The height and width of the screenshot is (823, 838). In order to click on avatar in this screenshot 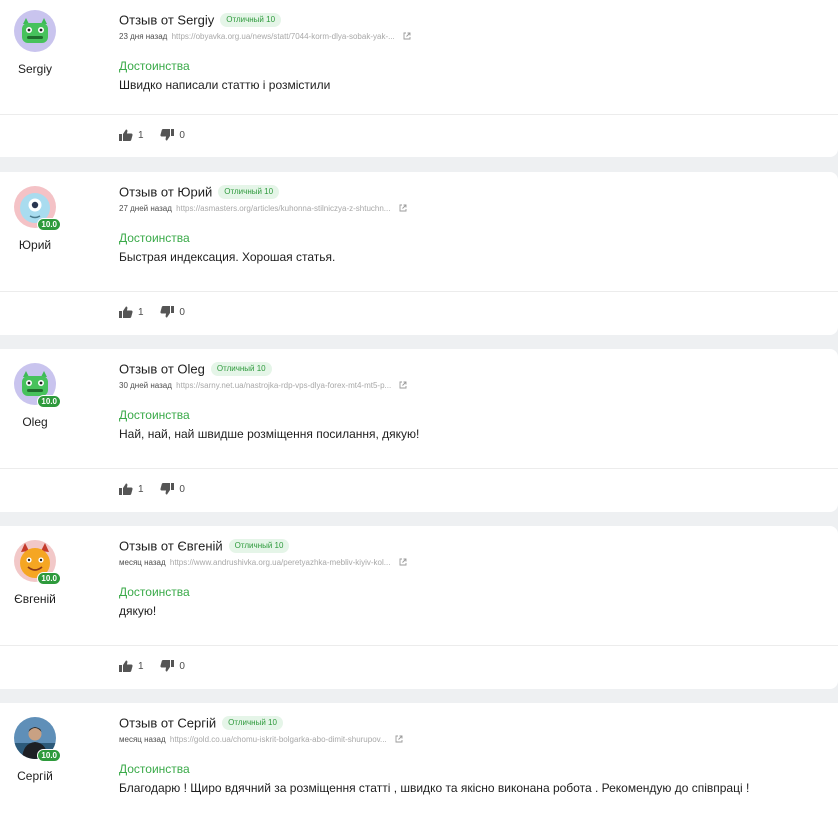, I will do `click(35, 31)`.